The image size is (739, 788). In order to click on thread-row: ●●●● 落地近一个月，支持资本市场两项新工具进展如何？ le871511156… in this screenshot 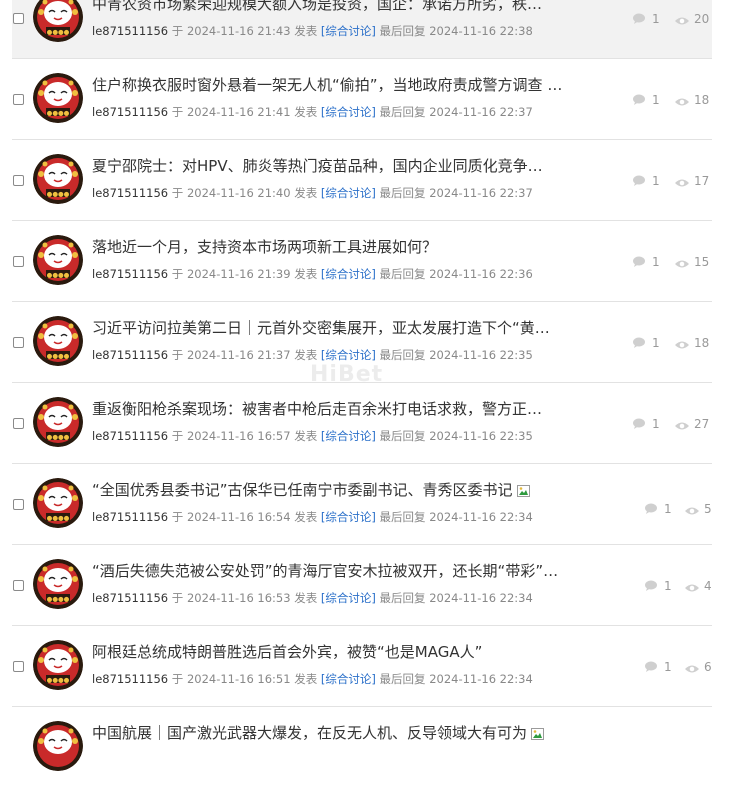, I will do `click(362, 261)`.